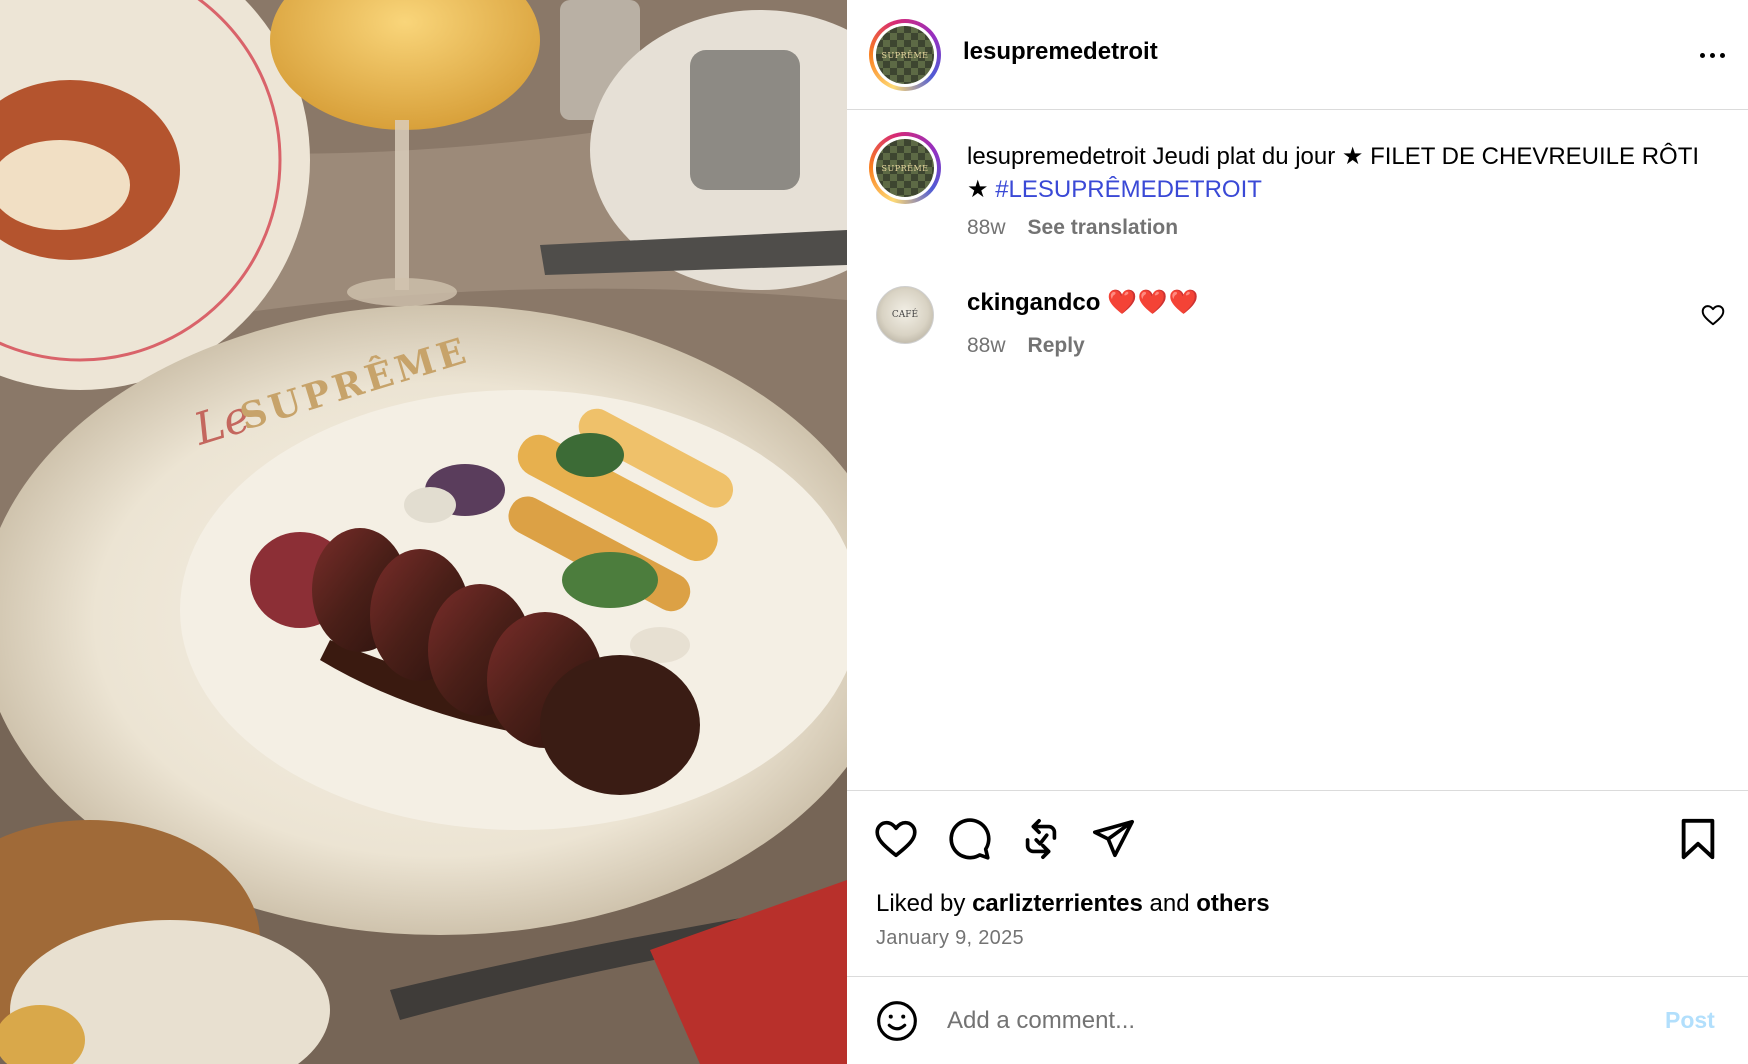  What do you see at coordinates (1287, 1021) in the screenshot?
I see `comment-input` at bounding box center [1287, 1021].